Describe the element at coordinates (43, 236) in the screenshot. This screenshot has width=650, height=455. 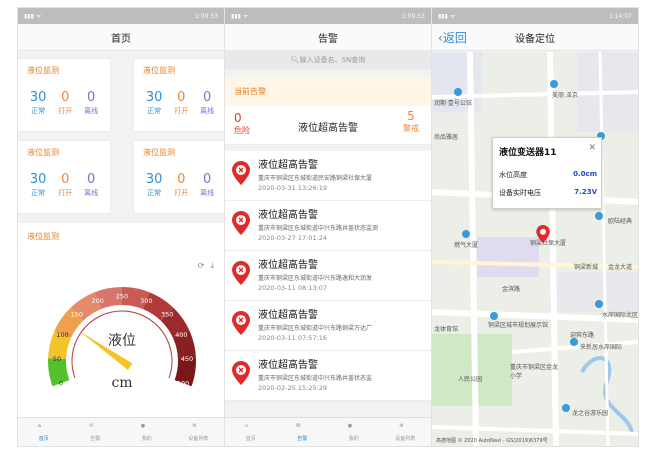
I see `gauge-title: 液位监测` at that location.